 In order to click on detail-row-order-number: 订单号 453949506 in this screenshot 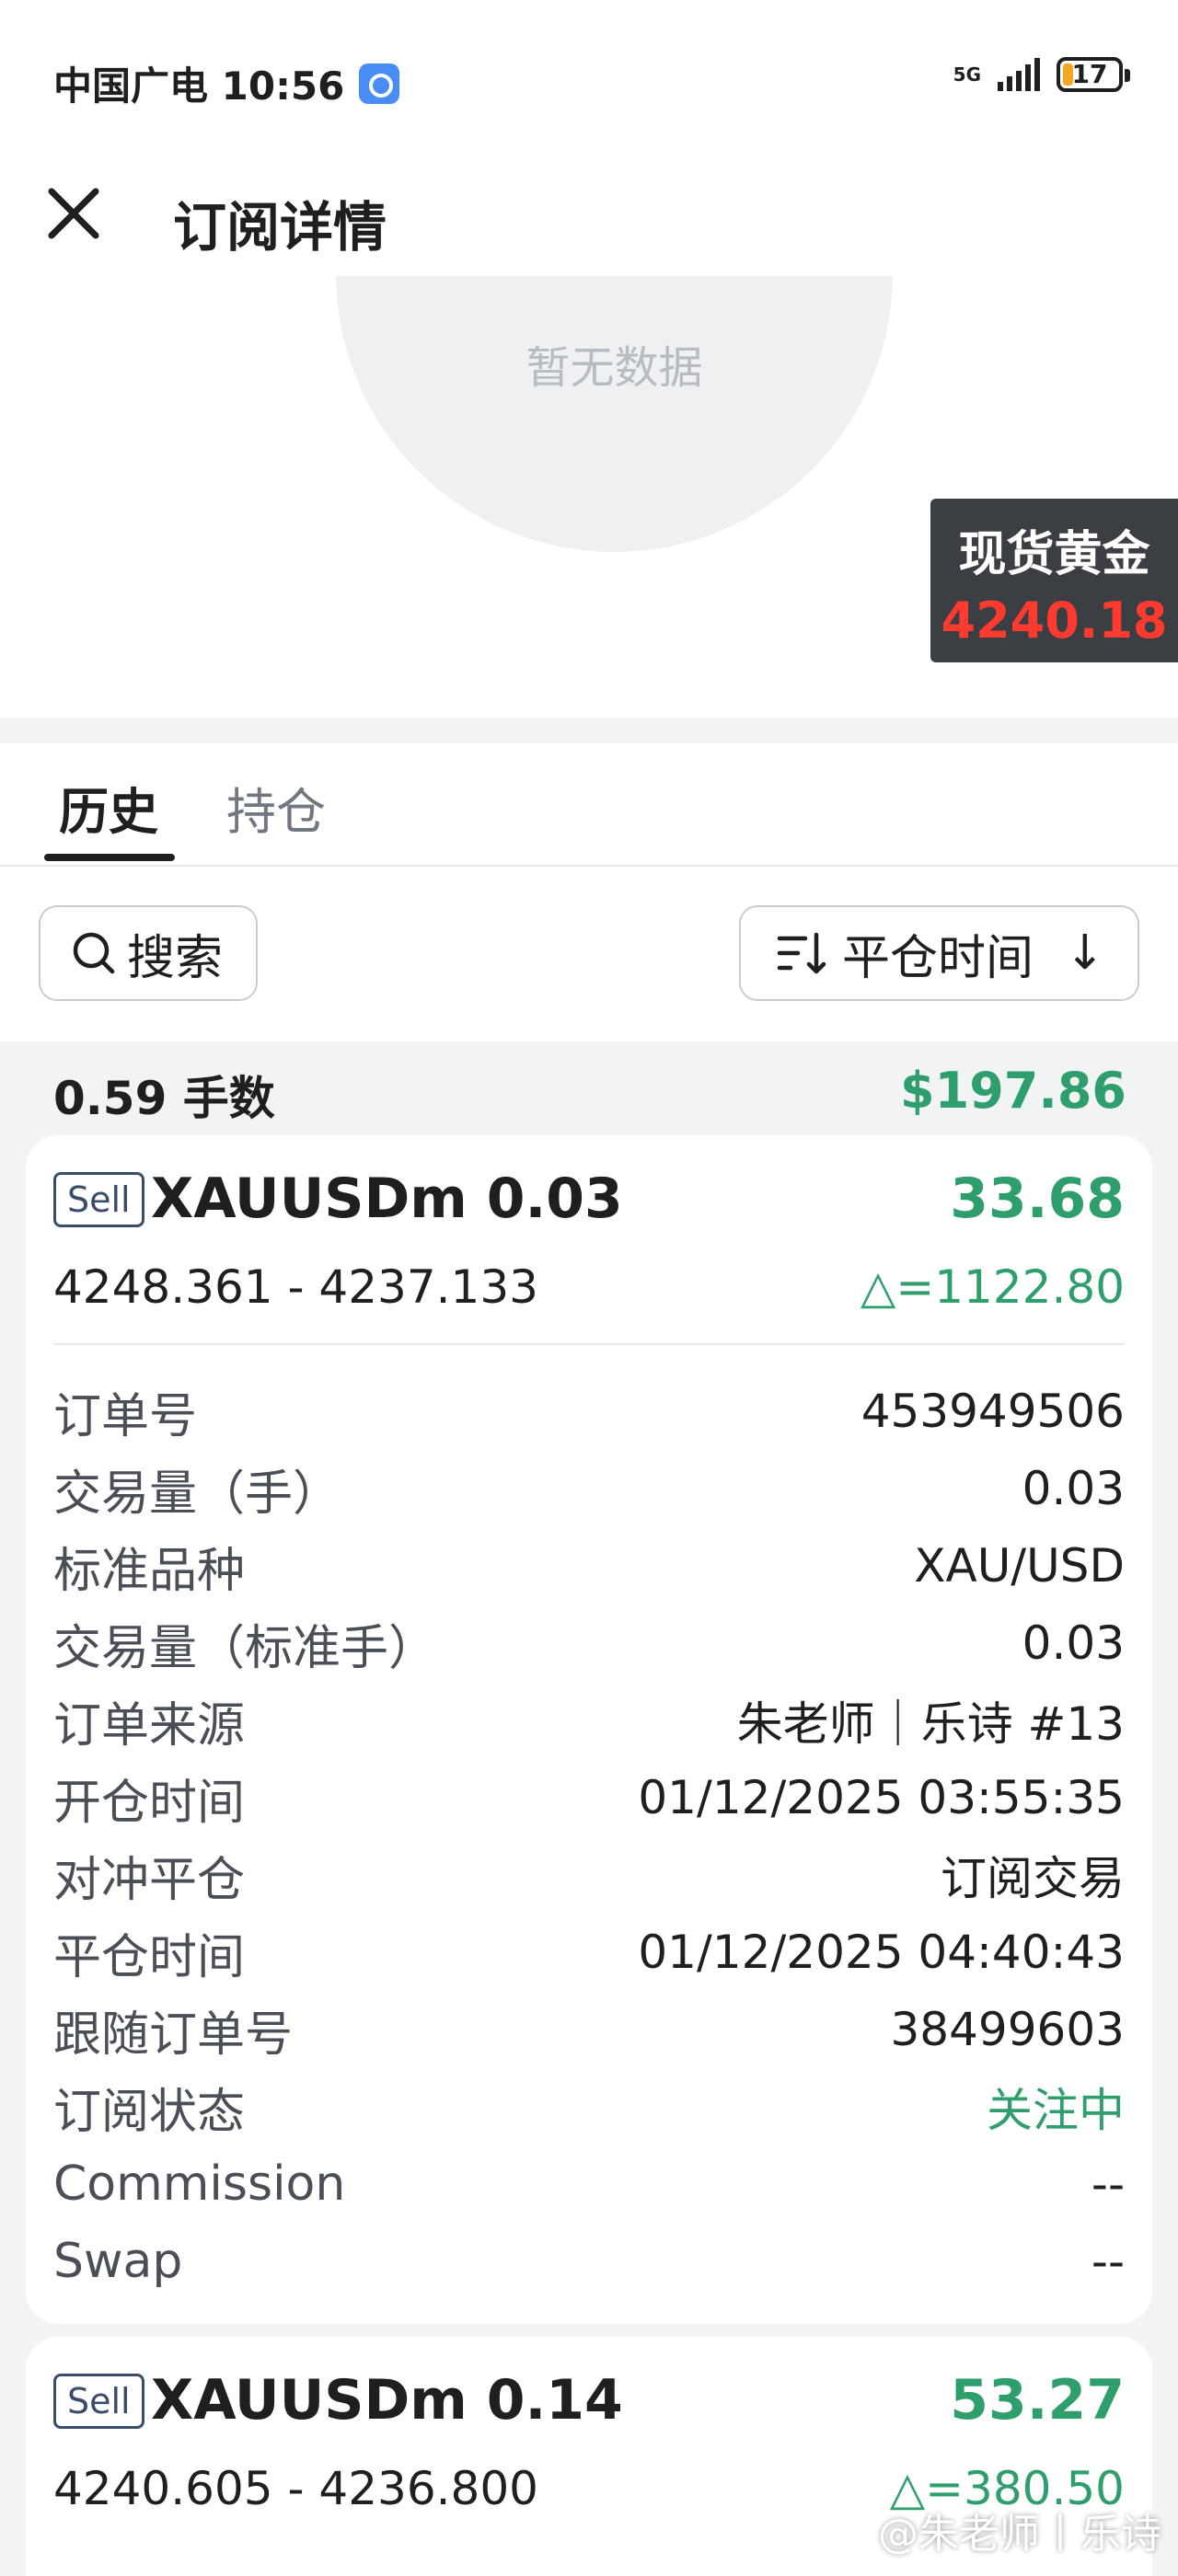, I will do `click(589, 1411)`.